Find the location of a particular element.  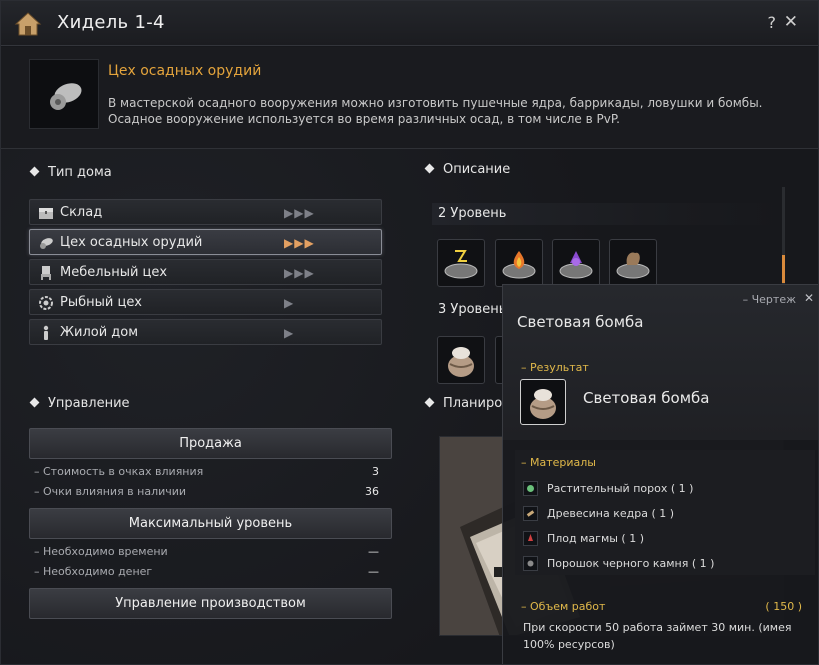

fire-trap-icon is located at coordinates (519, 263).